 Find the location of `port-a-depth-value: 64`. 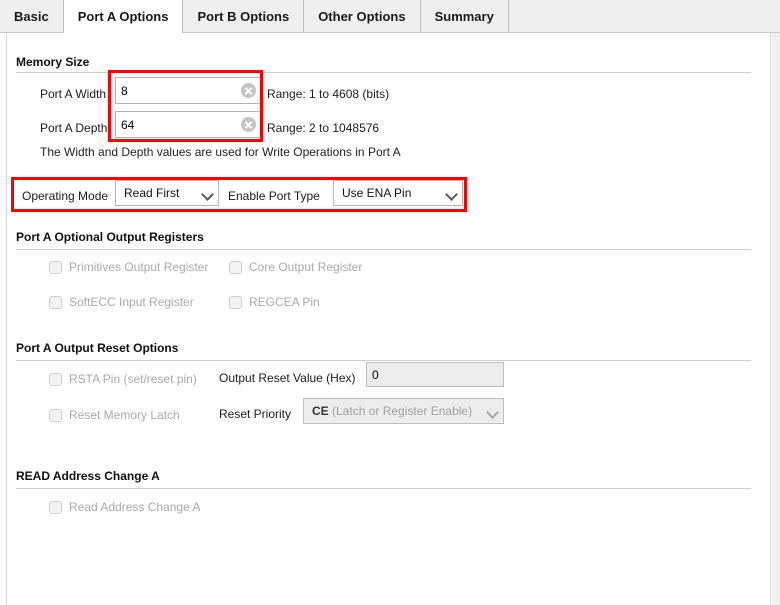

port-a-depth-value: 64 is located at coordinates (128, 124).